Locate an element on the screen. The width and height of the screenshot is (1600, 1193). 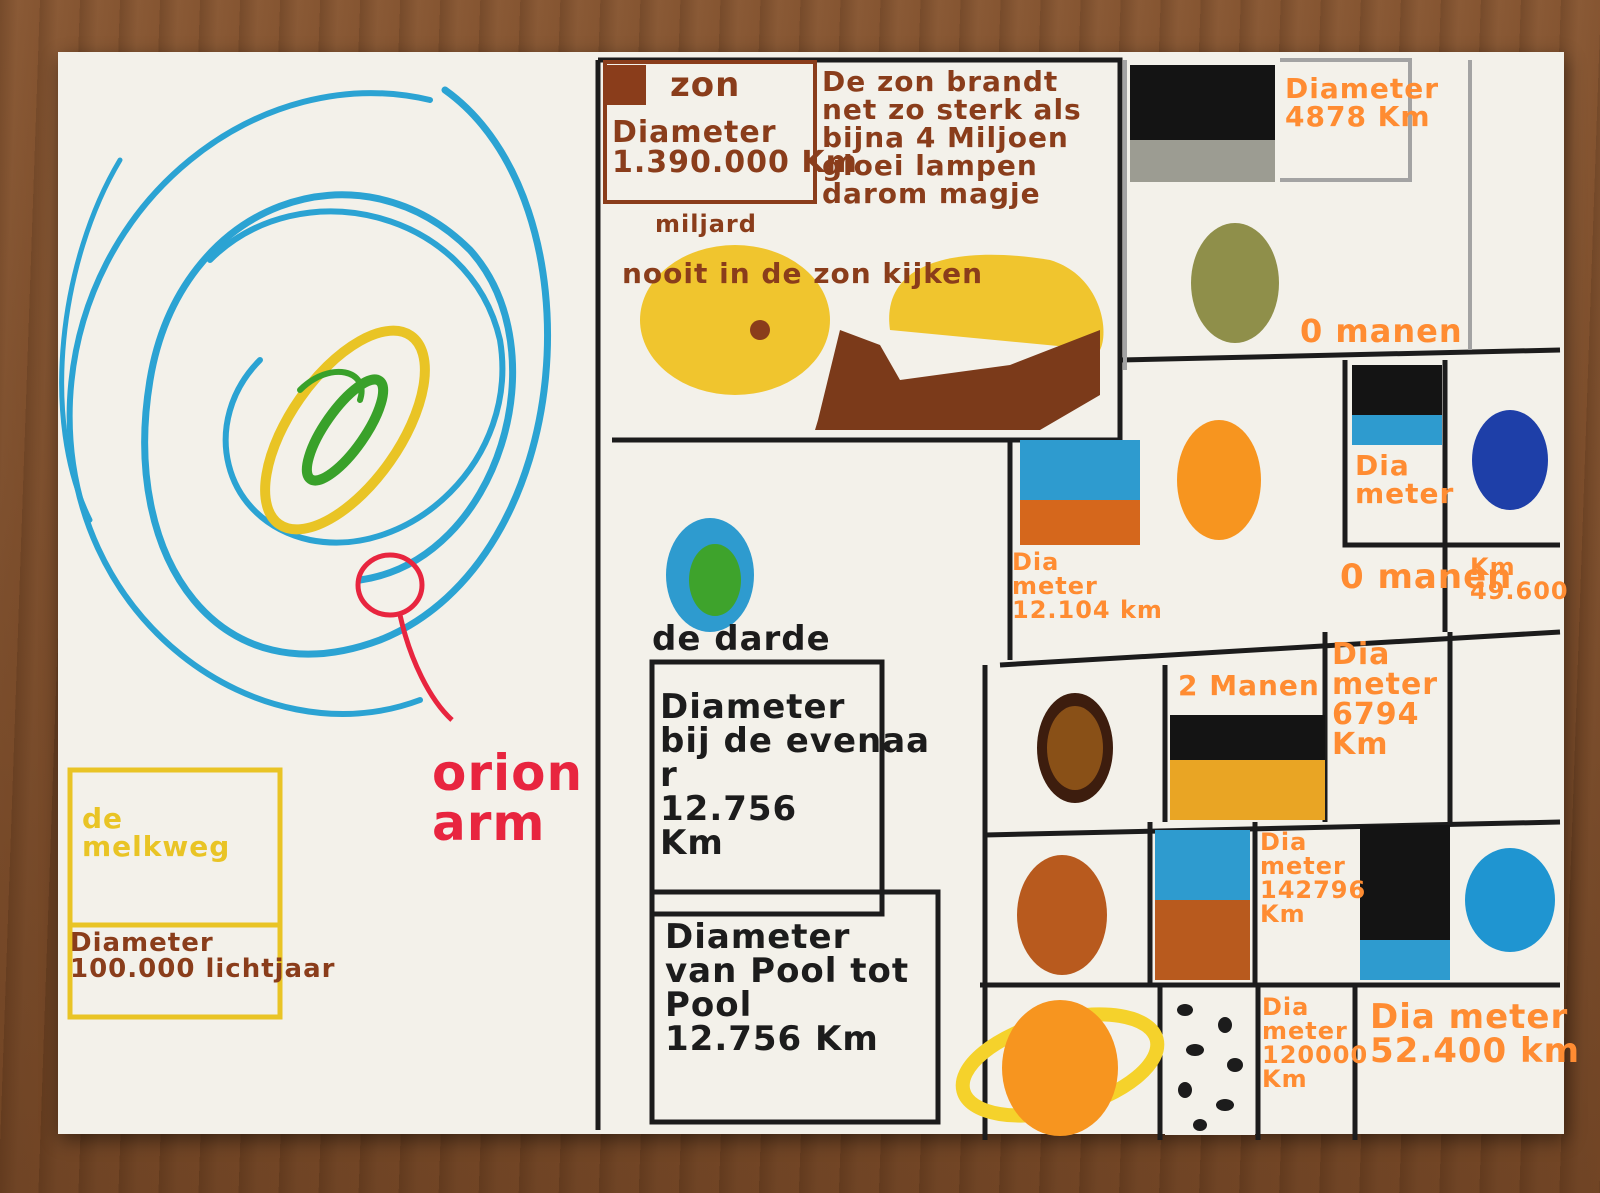
melkweg-diameter: Diameter 100.000 lichtjaar is located at coordinates (203, 956).